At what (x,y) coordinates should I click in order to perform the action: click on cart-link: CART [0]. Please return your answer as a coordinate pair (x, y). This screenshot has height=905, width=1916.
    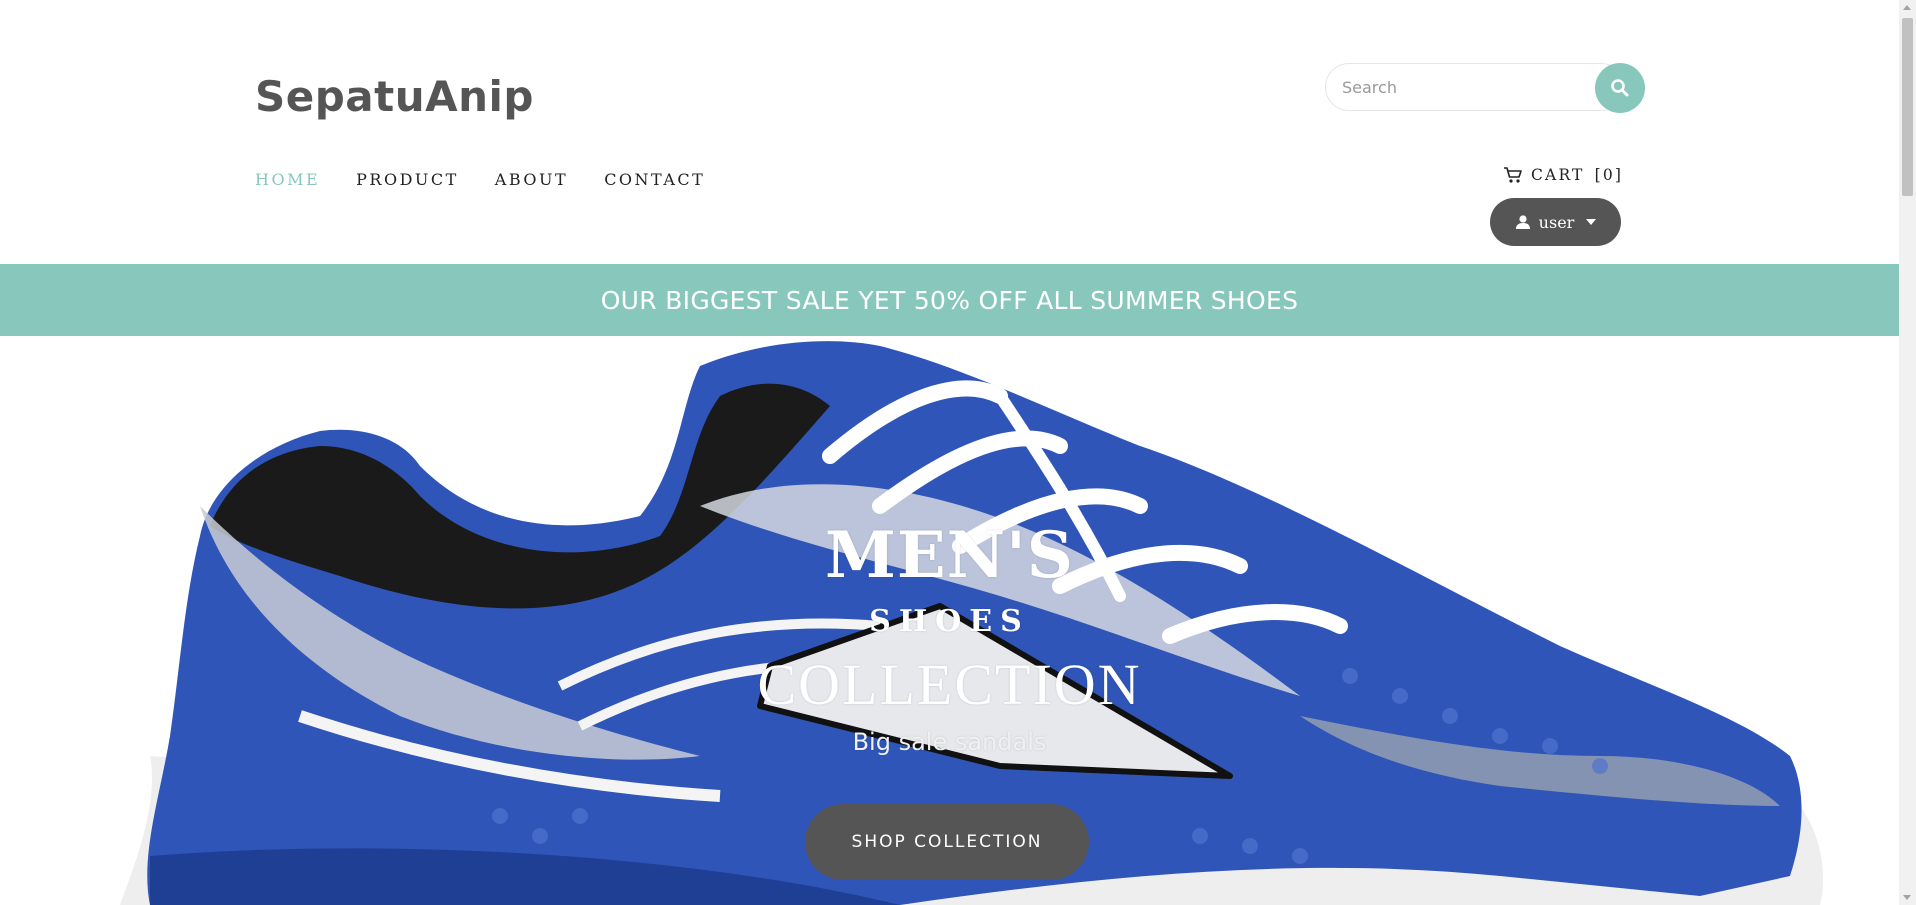
    Looking at the image, I should click on (1563, 175).